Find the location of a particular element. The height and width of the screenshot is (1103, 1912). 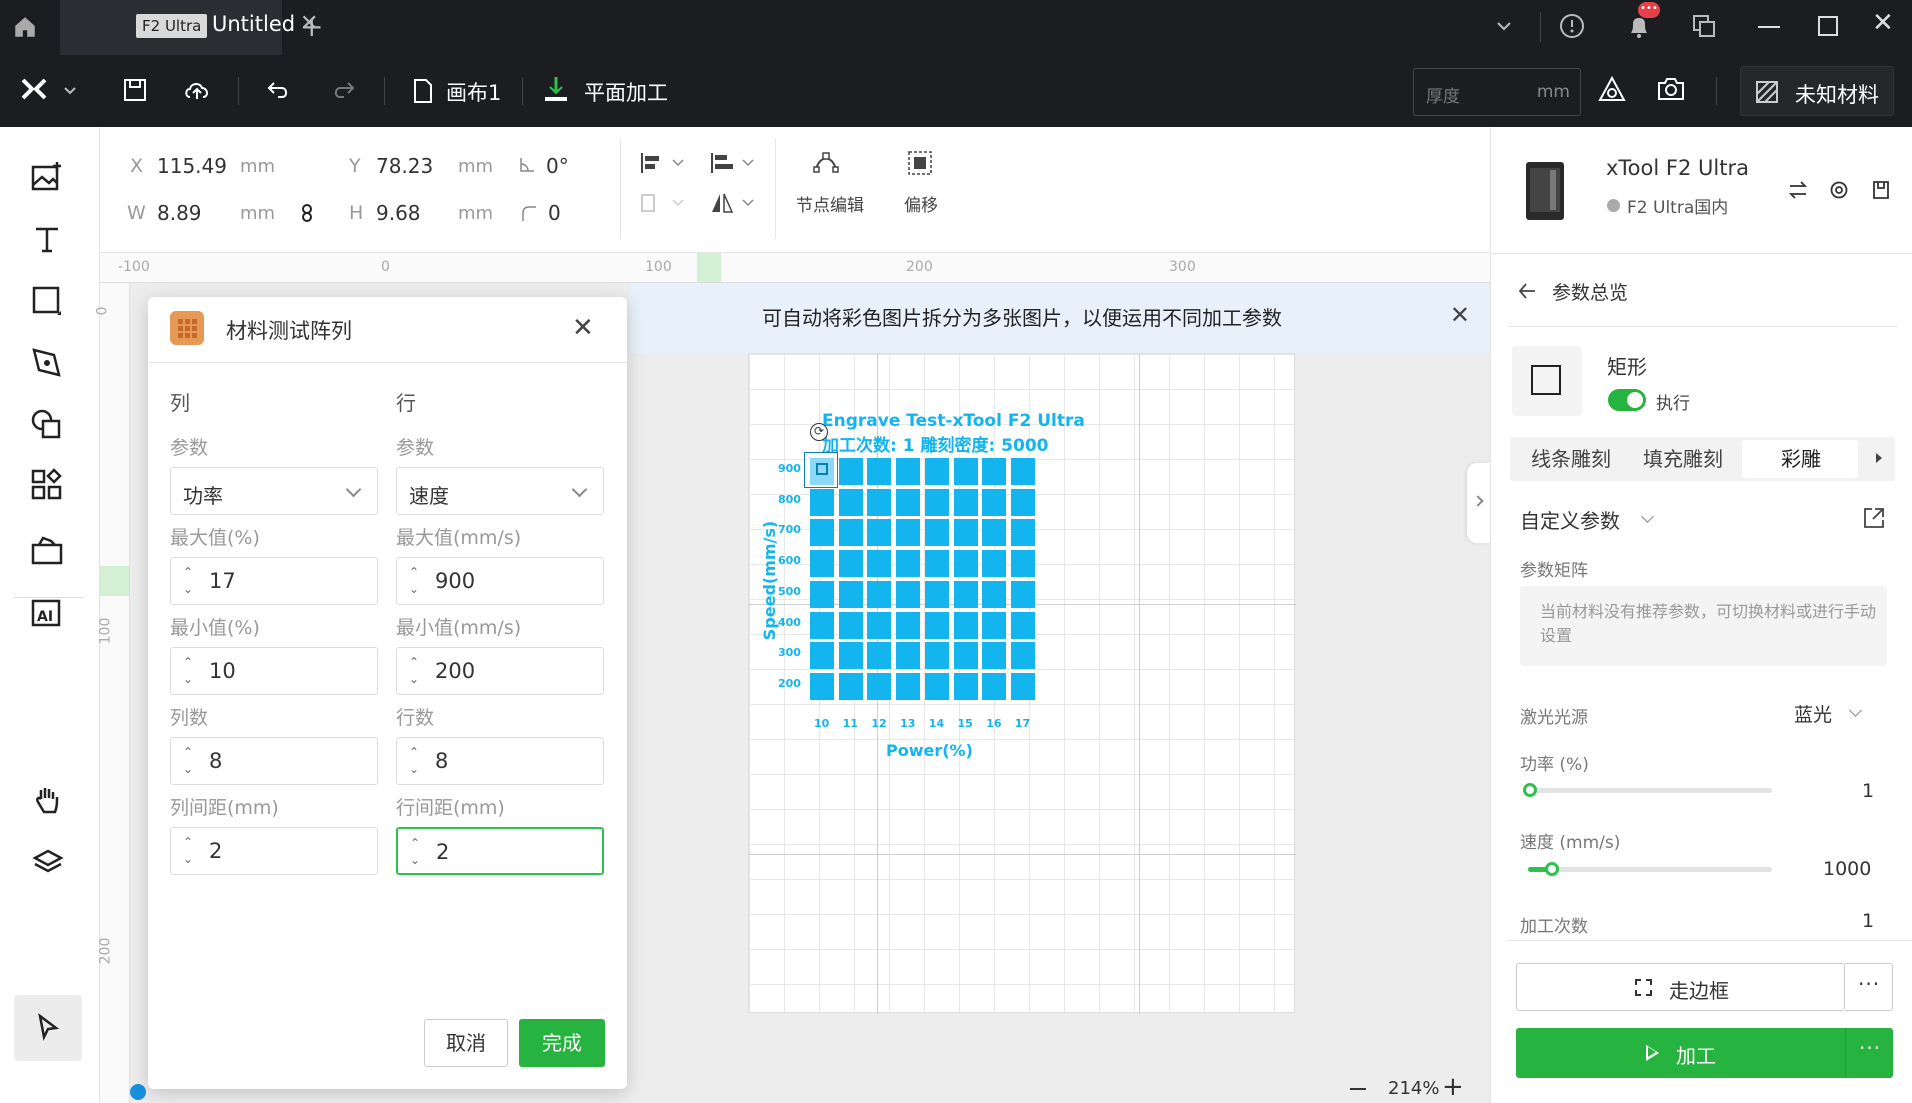

material-selector: 未知材料 is located at coordinates (1817, 91).